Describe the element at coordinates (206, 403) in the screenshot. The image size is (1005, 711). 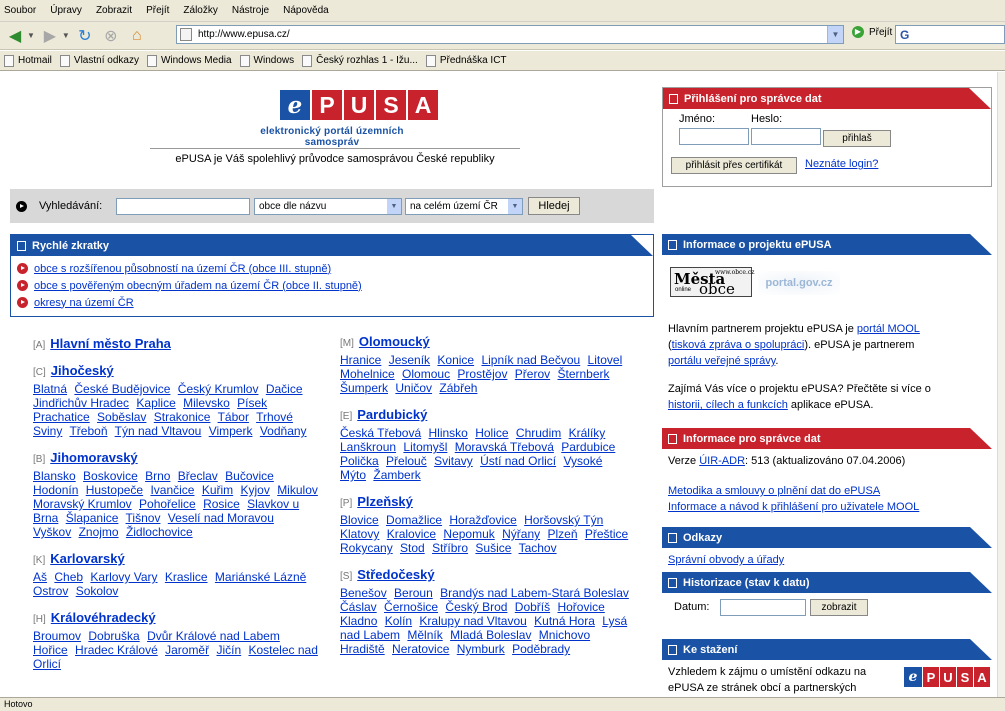
I see `town-link: Milevsko` at that location.